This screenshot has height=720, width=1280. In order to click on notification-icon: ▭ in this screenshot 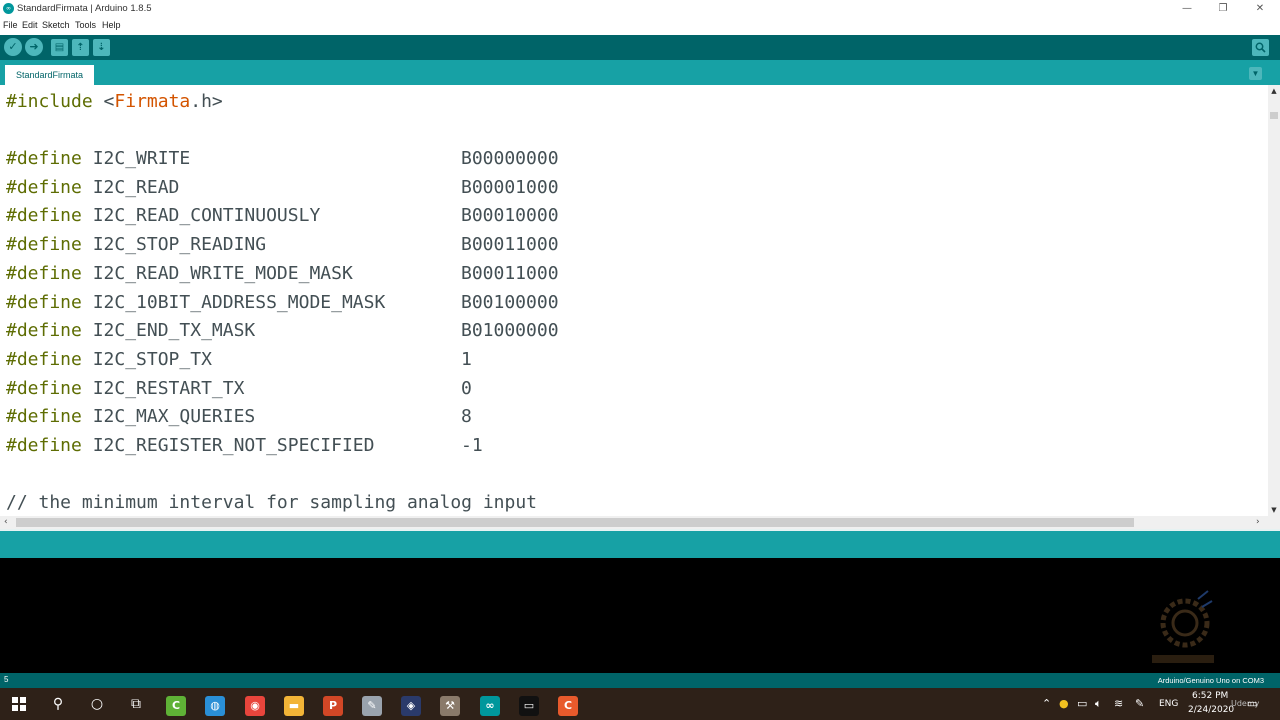, I will do `click(1252, 703)`.